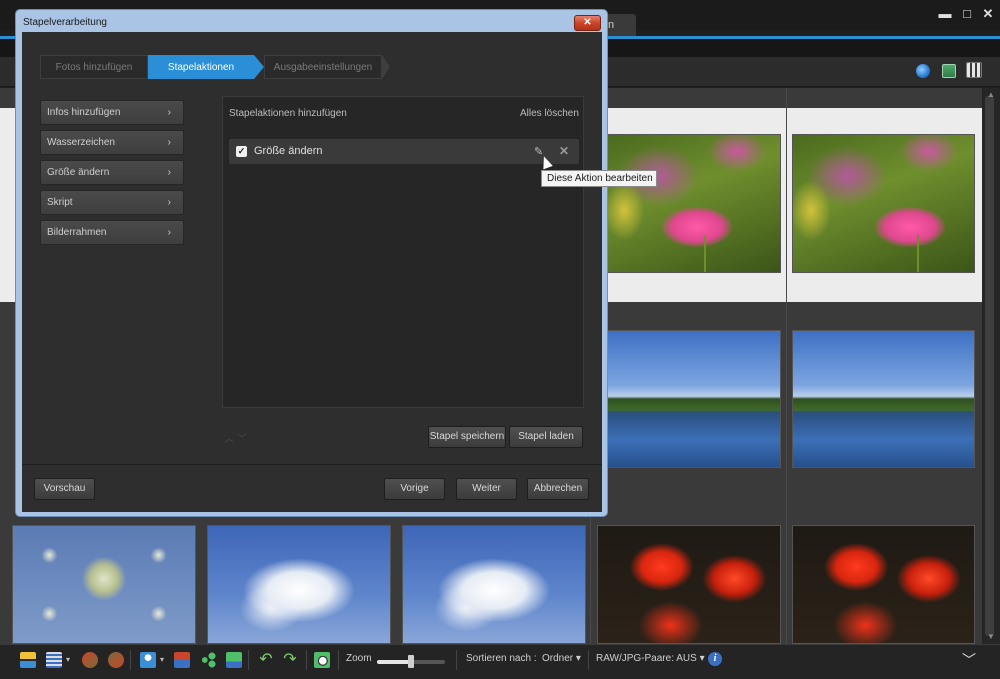  Describe the element at coordinates (599, 178) in the screenshot. I see `tooltip: Diese Aktion bearbeiten` at that location.